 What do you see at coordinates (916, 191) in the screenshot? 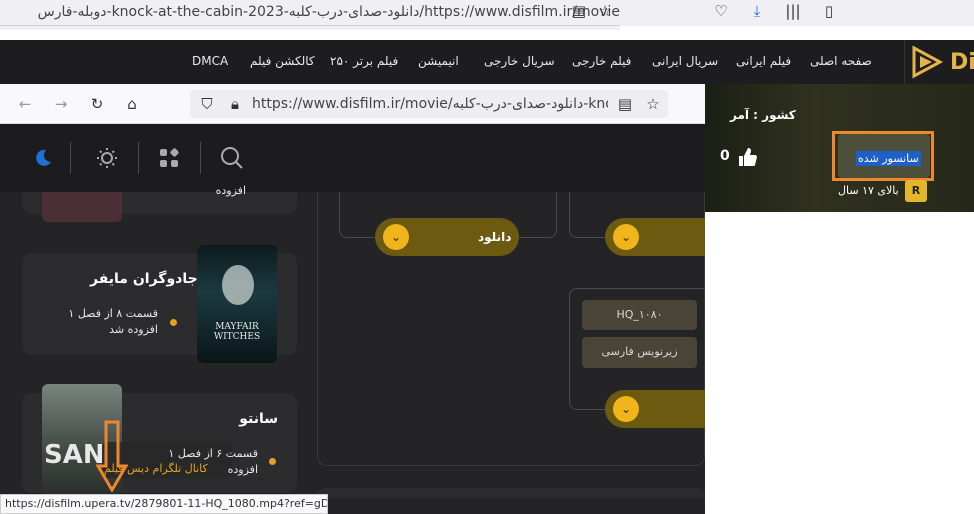
I see `age-rating-badge: R` at bounding box center [916, 191].